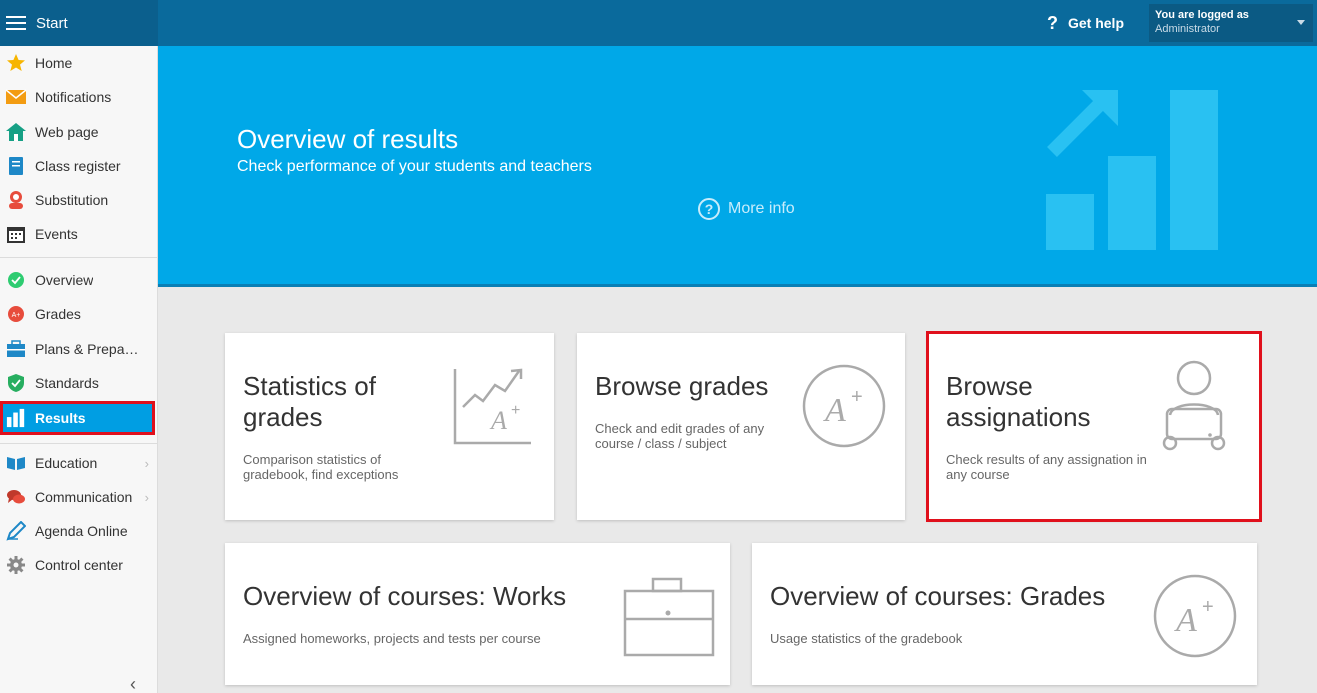 This screenshot has width=1317, height=693. Describe the element at coordinates (348, 139) in the screenshot. I see `page-title: Overview of results` at that location.